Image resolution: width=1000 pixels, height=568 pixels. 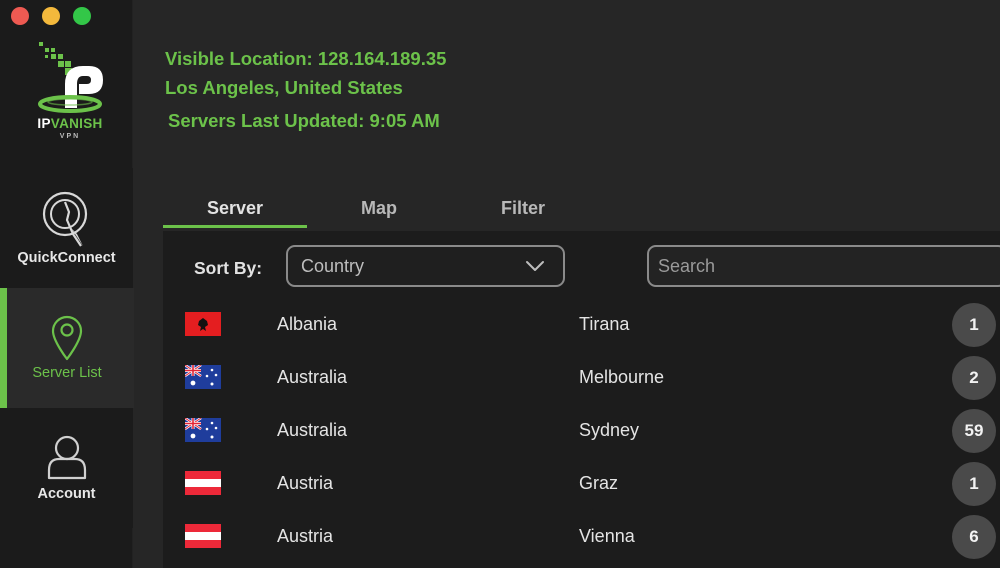 I want to click on server-count-badge: 2, so click(x=974, y=378).